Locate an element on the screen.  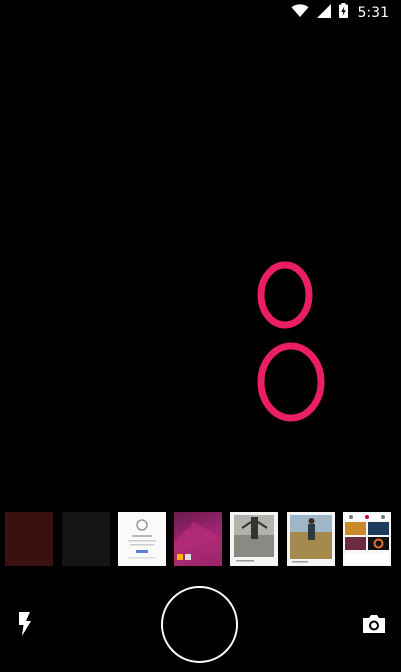
flash-button is located at coordinates (25, 624).